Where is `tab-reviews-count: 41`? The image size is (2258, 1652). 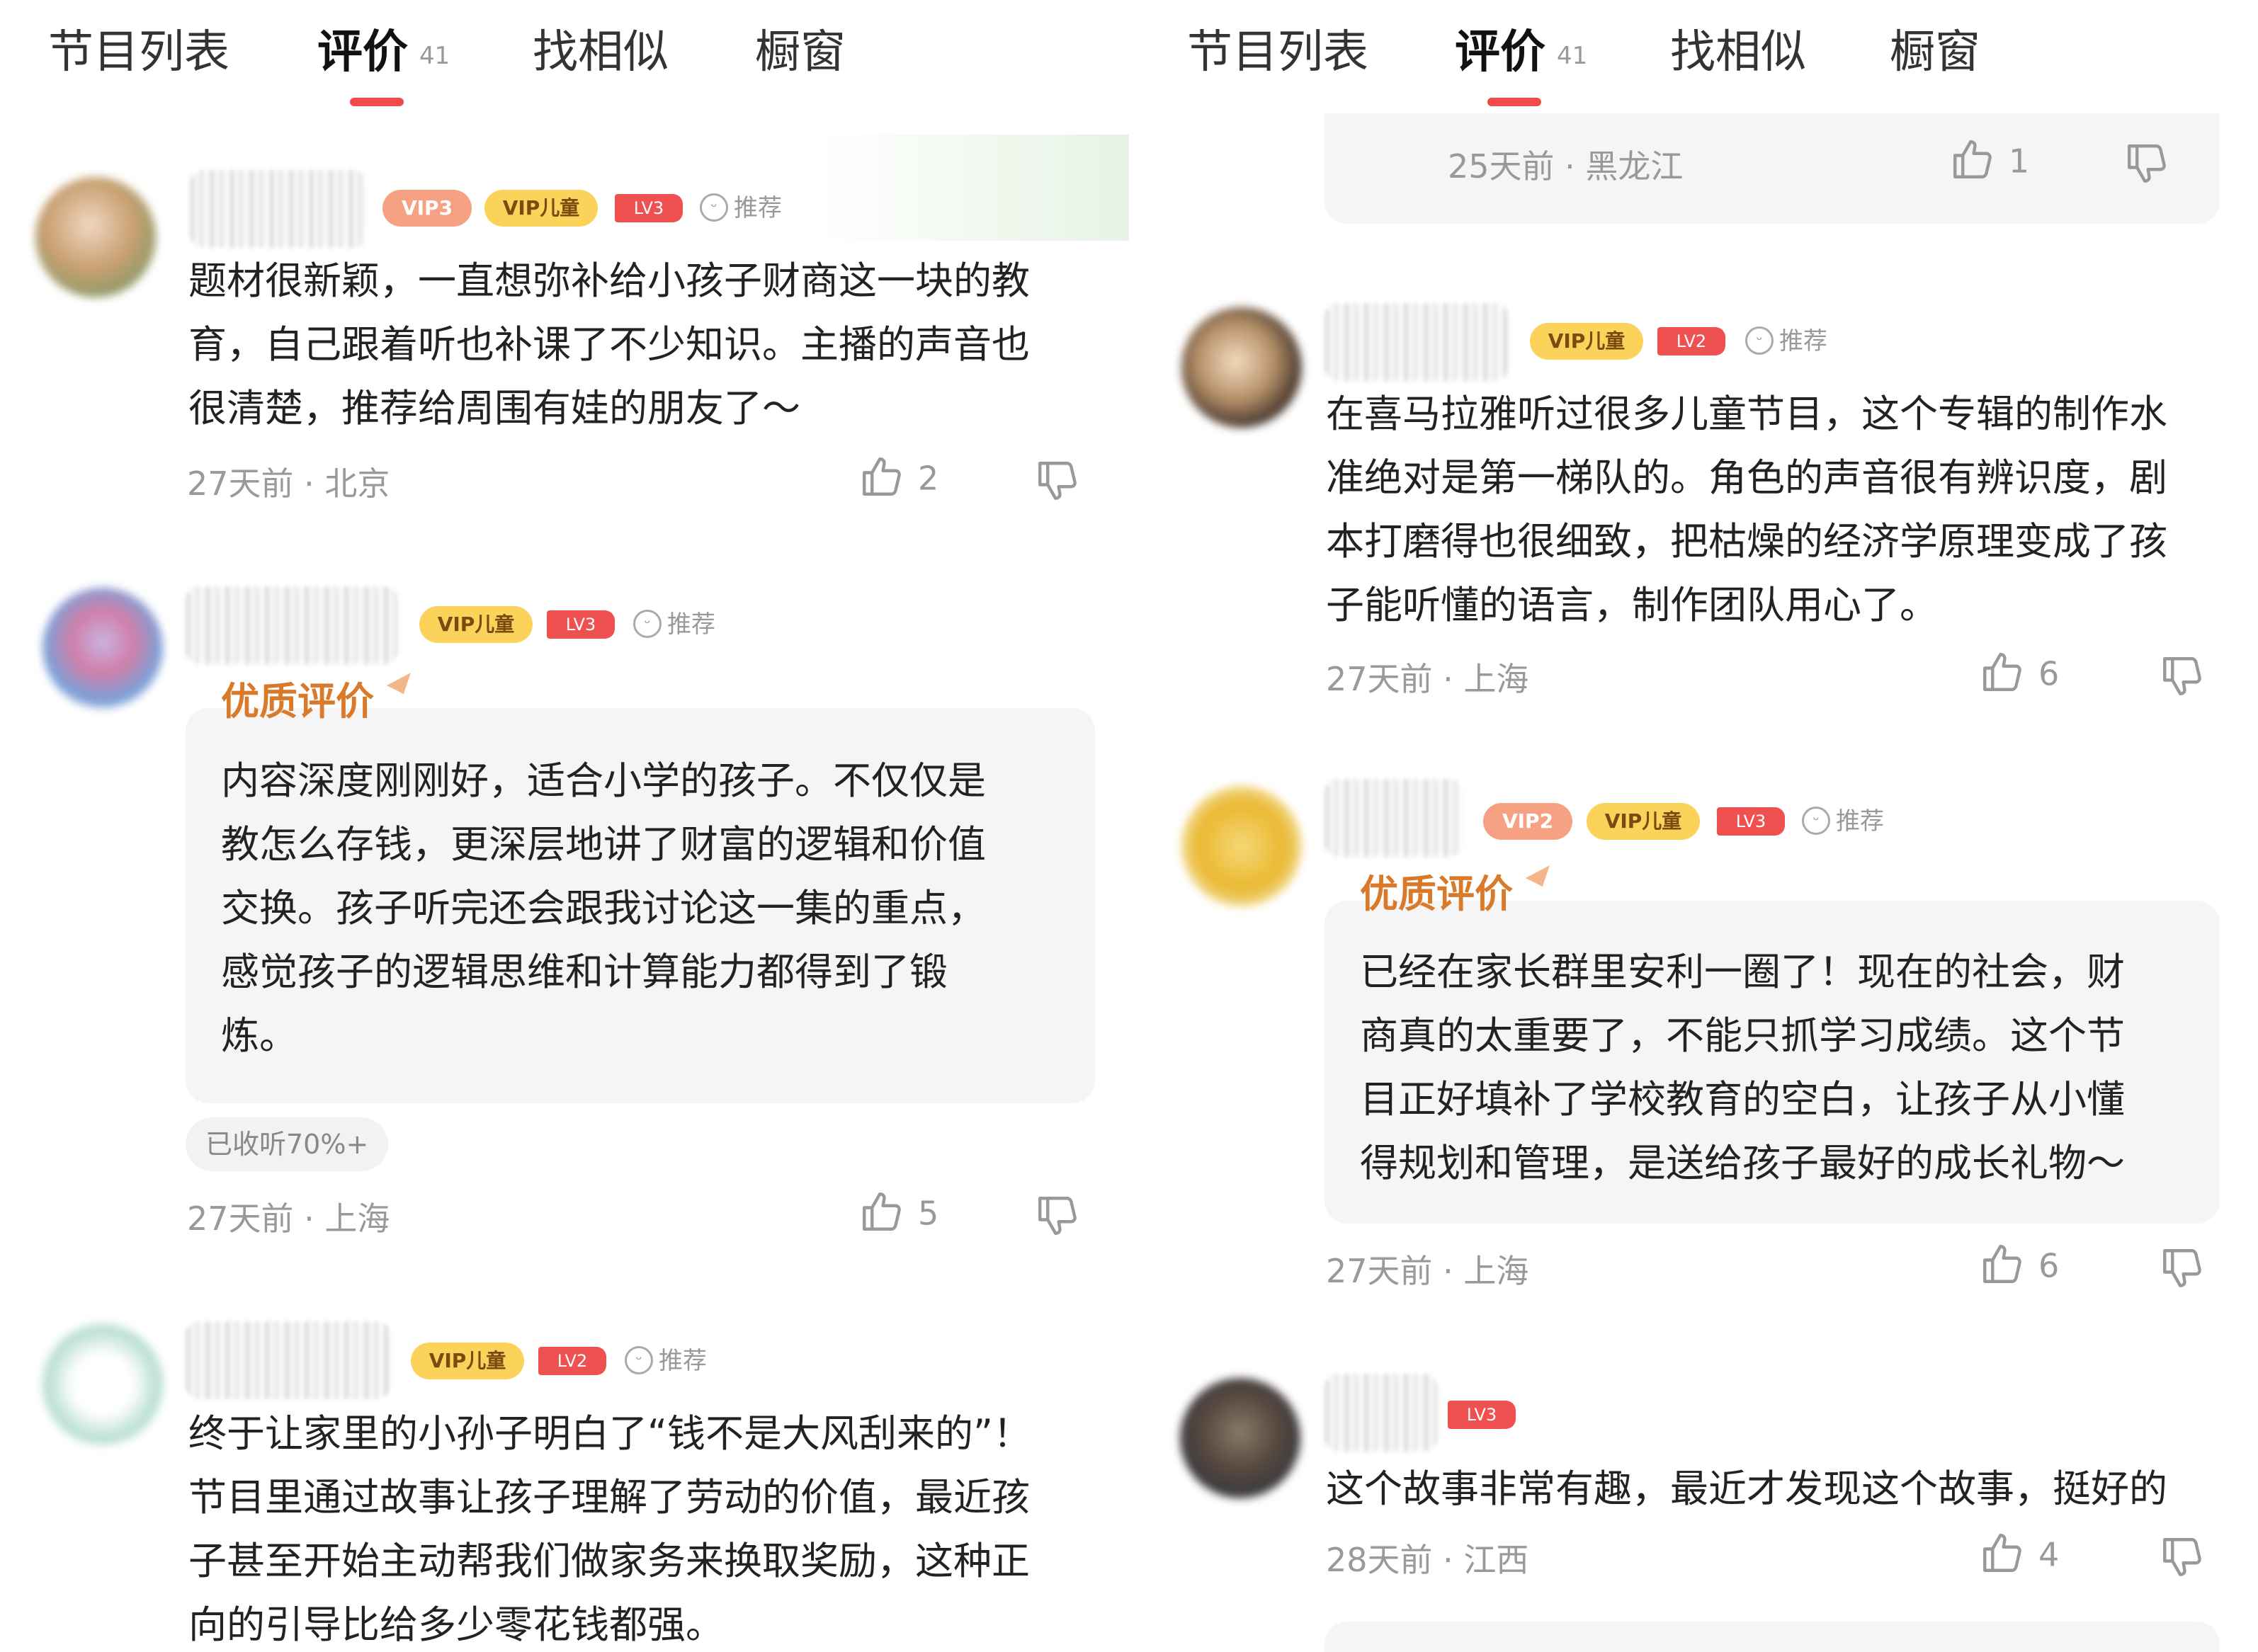
tab-reviews-count: 41 is located at coordinates (434, 56).